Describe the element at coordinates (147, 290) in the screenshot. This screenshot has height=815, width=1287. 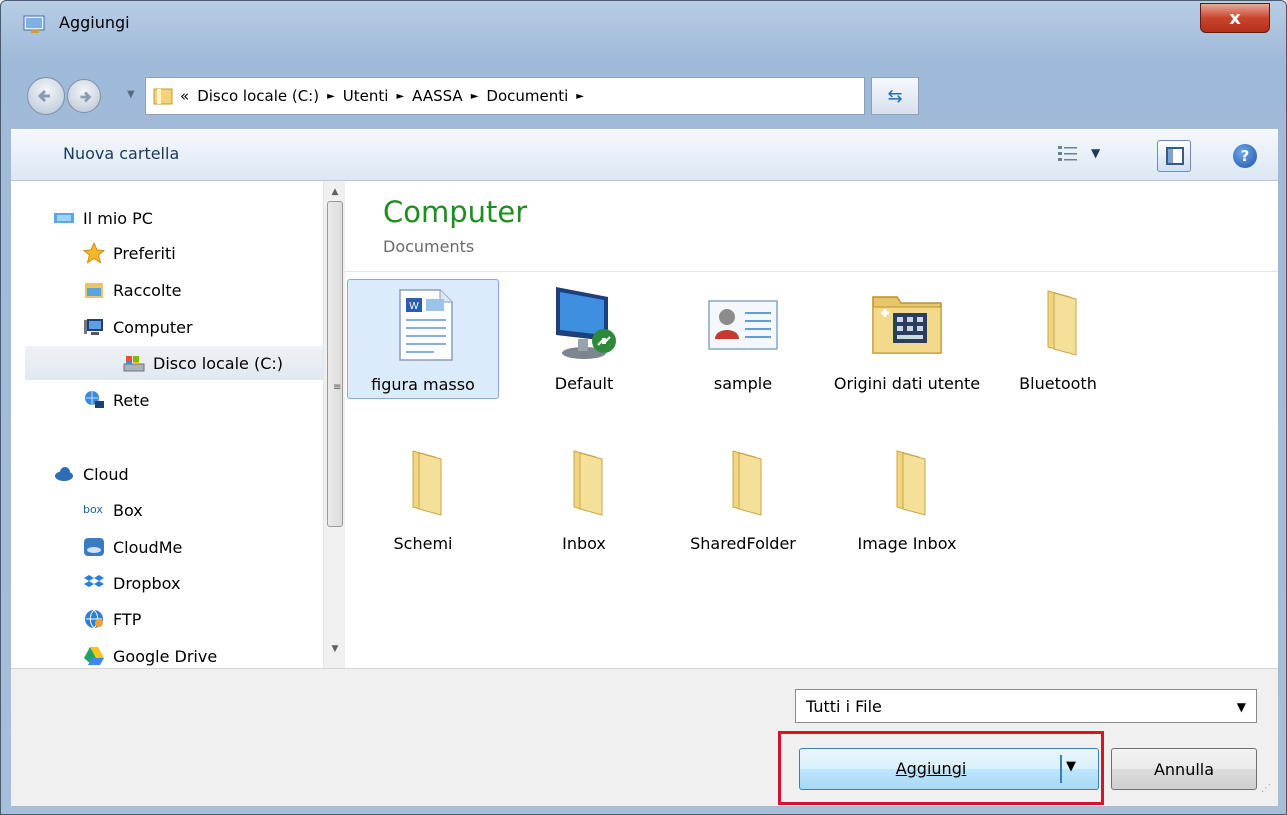
I see `nav-item-label: Raccolte` at that location.